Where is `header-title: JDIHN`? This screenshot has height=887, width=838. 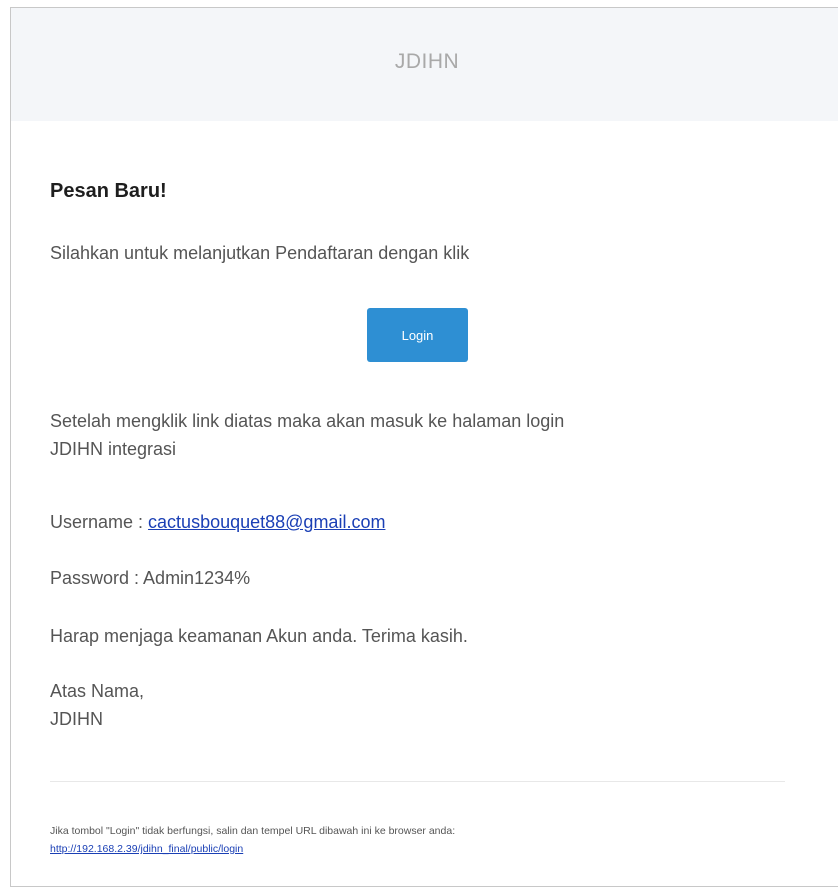 header-title: JDIHN is located at coordinates (427, 61).